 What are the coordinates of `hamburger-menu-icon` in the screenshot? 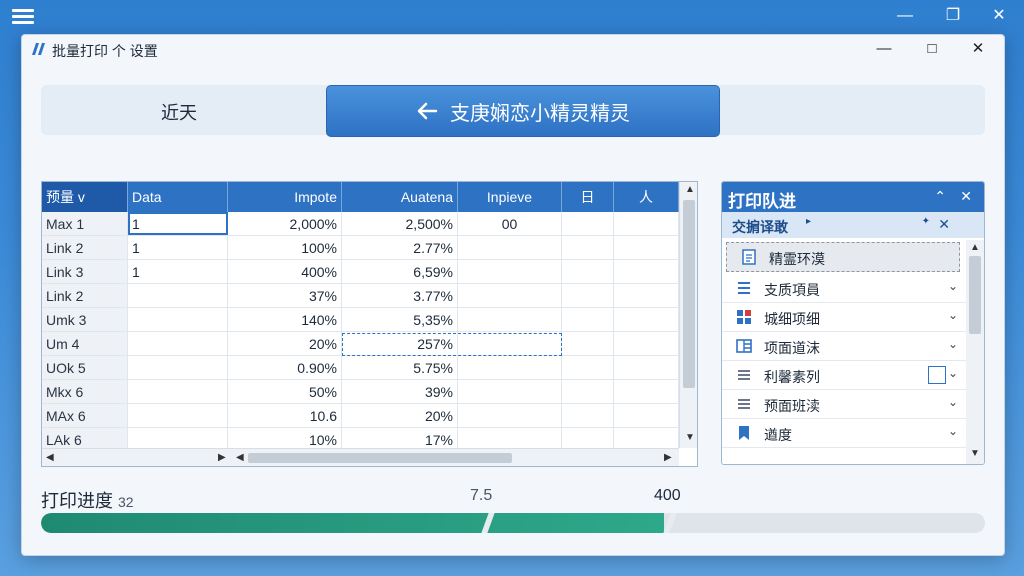 It's located at (23, 16).